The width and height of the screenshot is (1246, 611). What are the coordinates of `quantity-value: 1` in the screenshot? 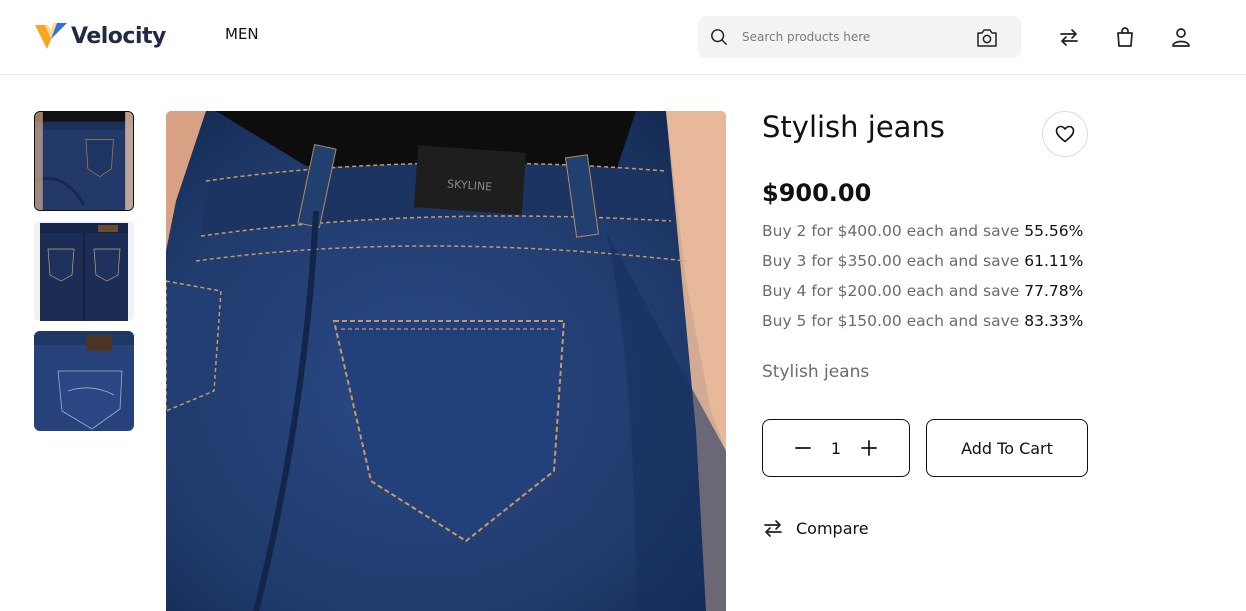 It's located at (836, 448).